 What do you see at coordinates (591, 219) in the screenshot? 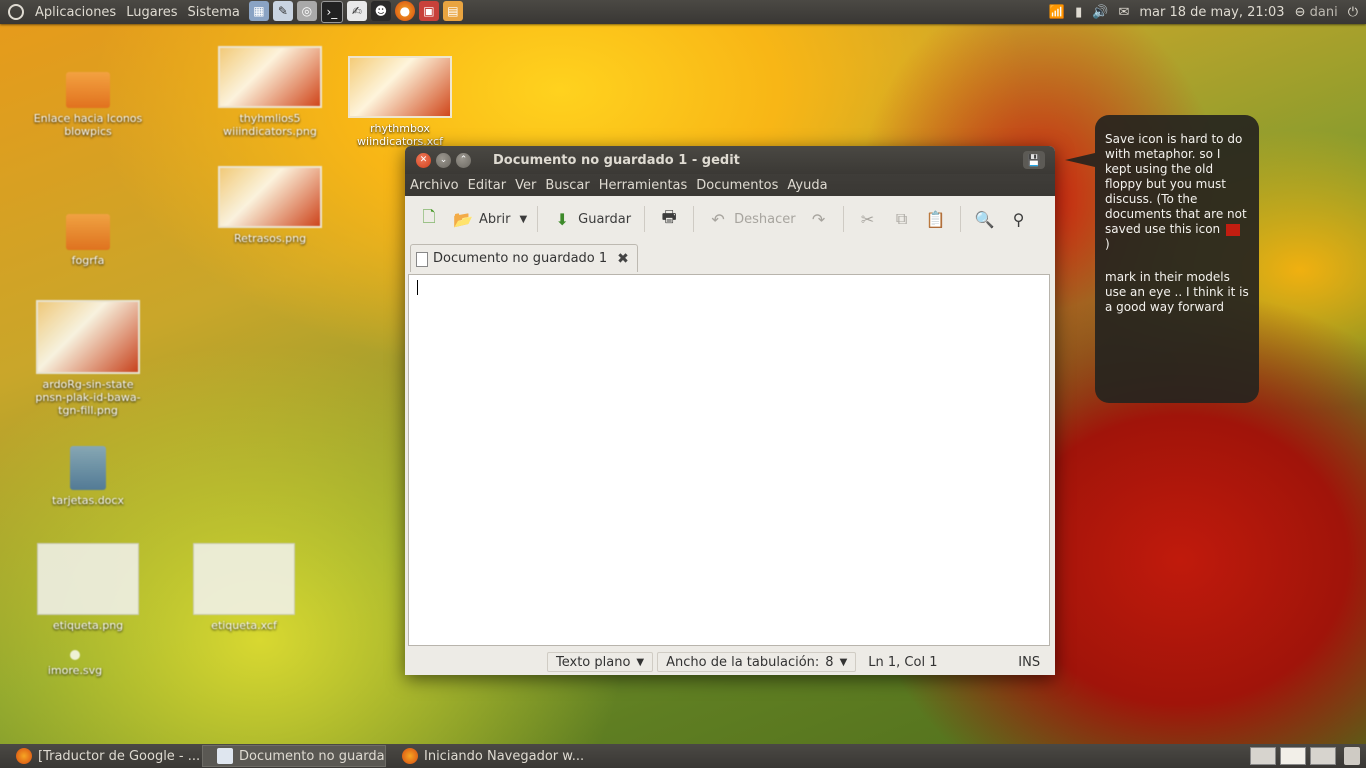
I see `save-button: ⬇ Guardar` at bounding box center [591, 219].